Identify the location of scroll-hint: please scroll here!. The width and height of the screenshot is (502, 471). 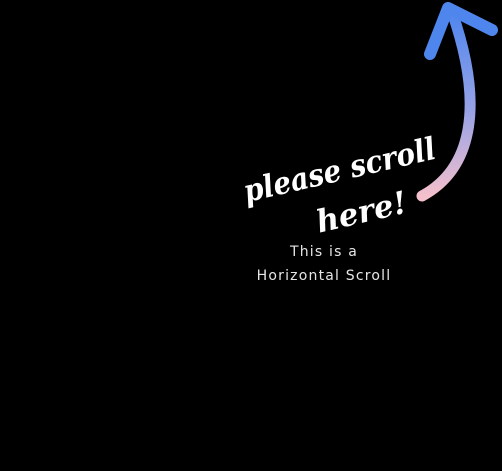
(339, 183).